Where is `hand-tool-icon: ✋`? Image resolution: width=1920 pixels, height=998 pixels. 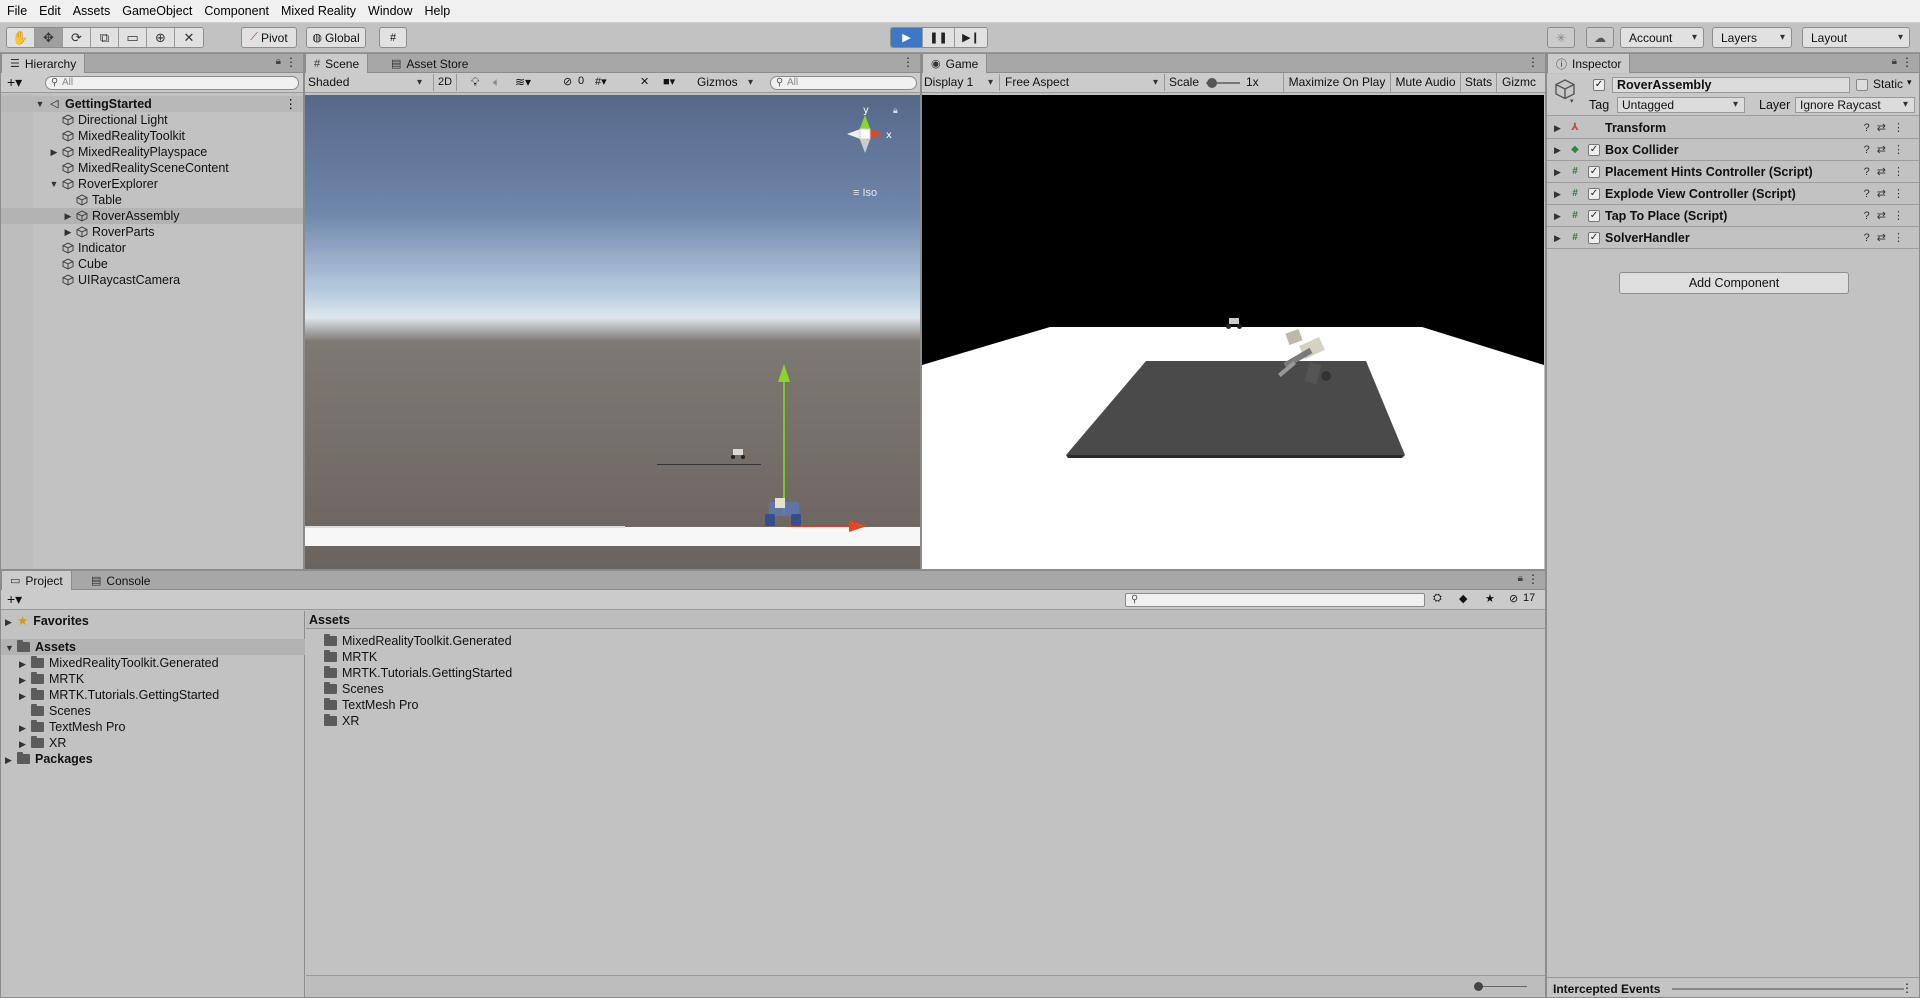
hand-tool-icon: ✋ is located at coordinates (21, 37).